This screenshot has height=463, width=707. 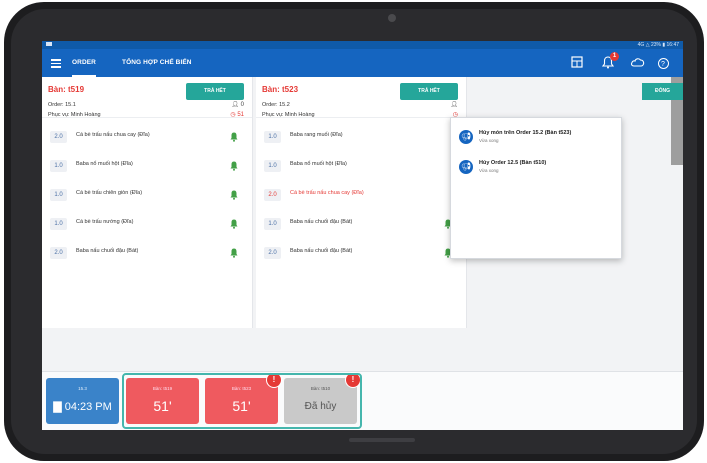 I want to click on guest-count-value: 0, so click(x=242, y=105).